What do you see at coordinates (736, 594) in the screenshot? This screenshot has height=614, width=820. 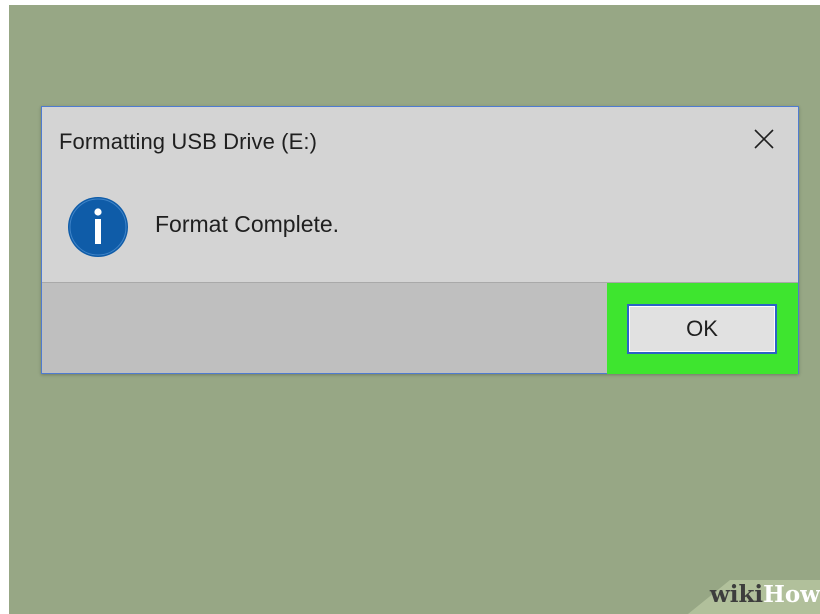 I see `watermark-part-wiki: wiki` at bounding box center [736, 594].